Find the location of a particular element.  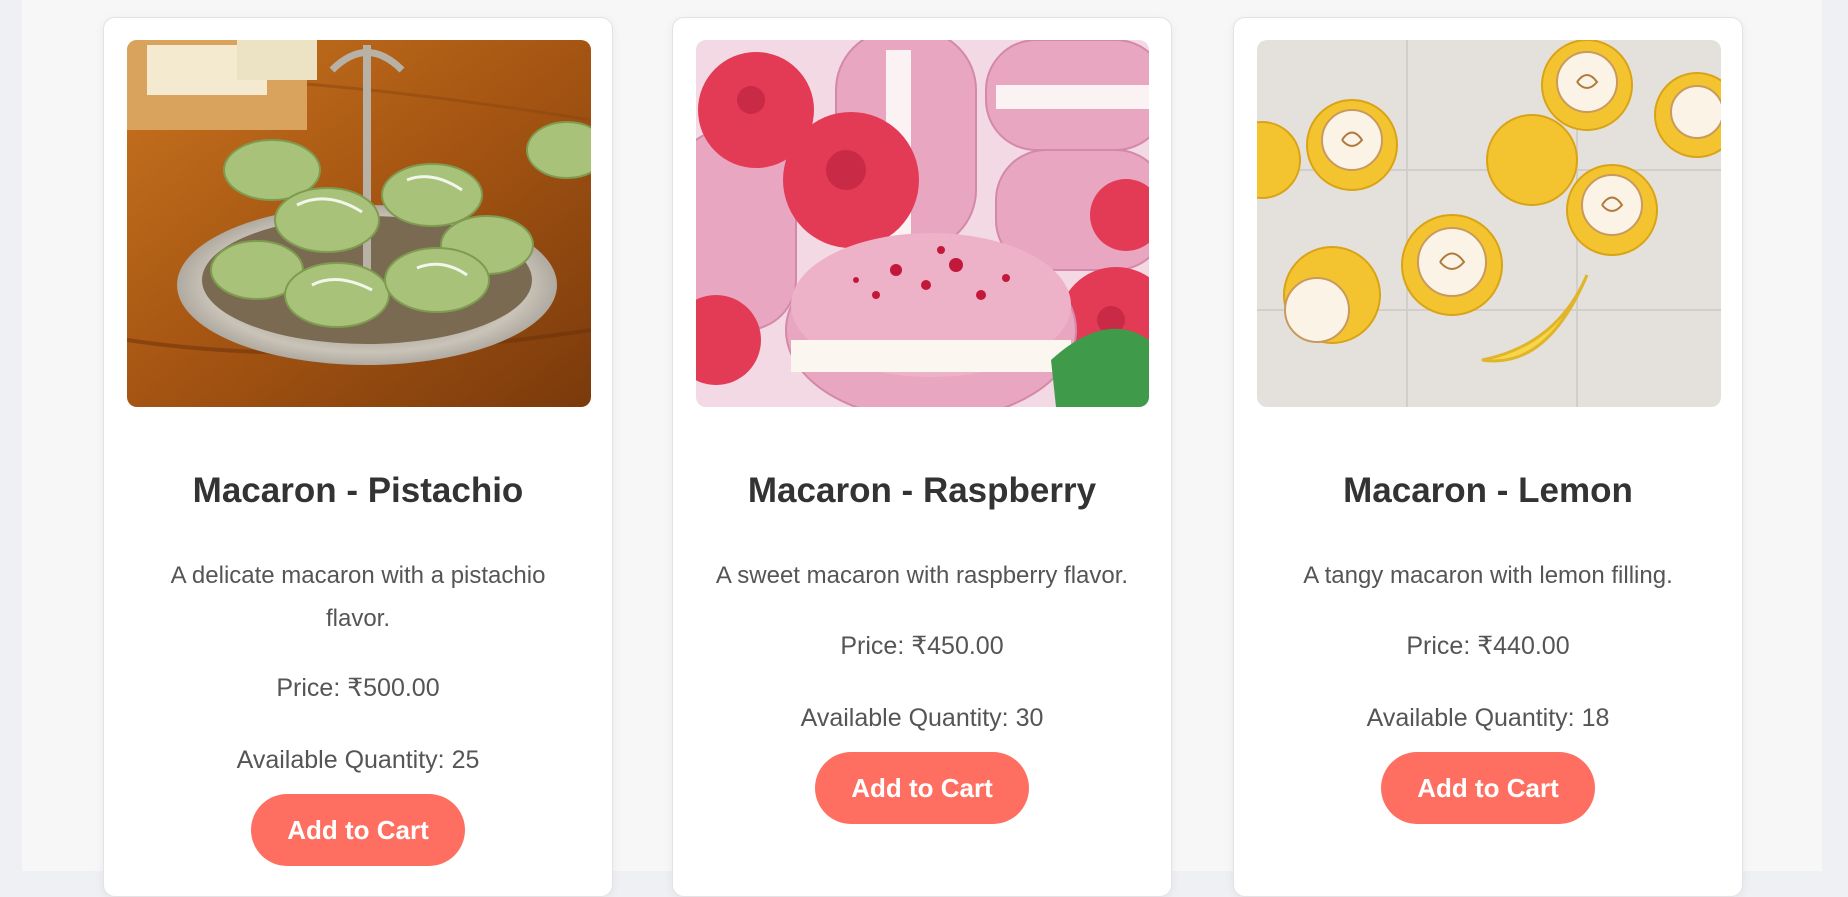

product-quantity: Available Quantity: 30 is located at coordinates (922, 718).